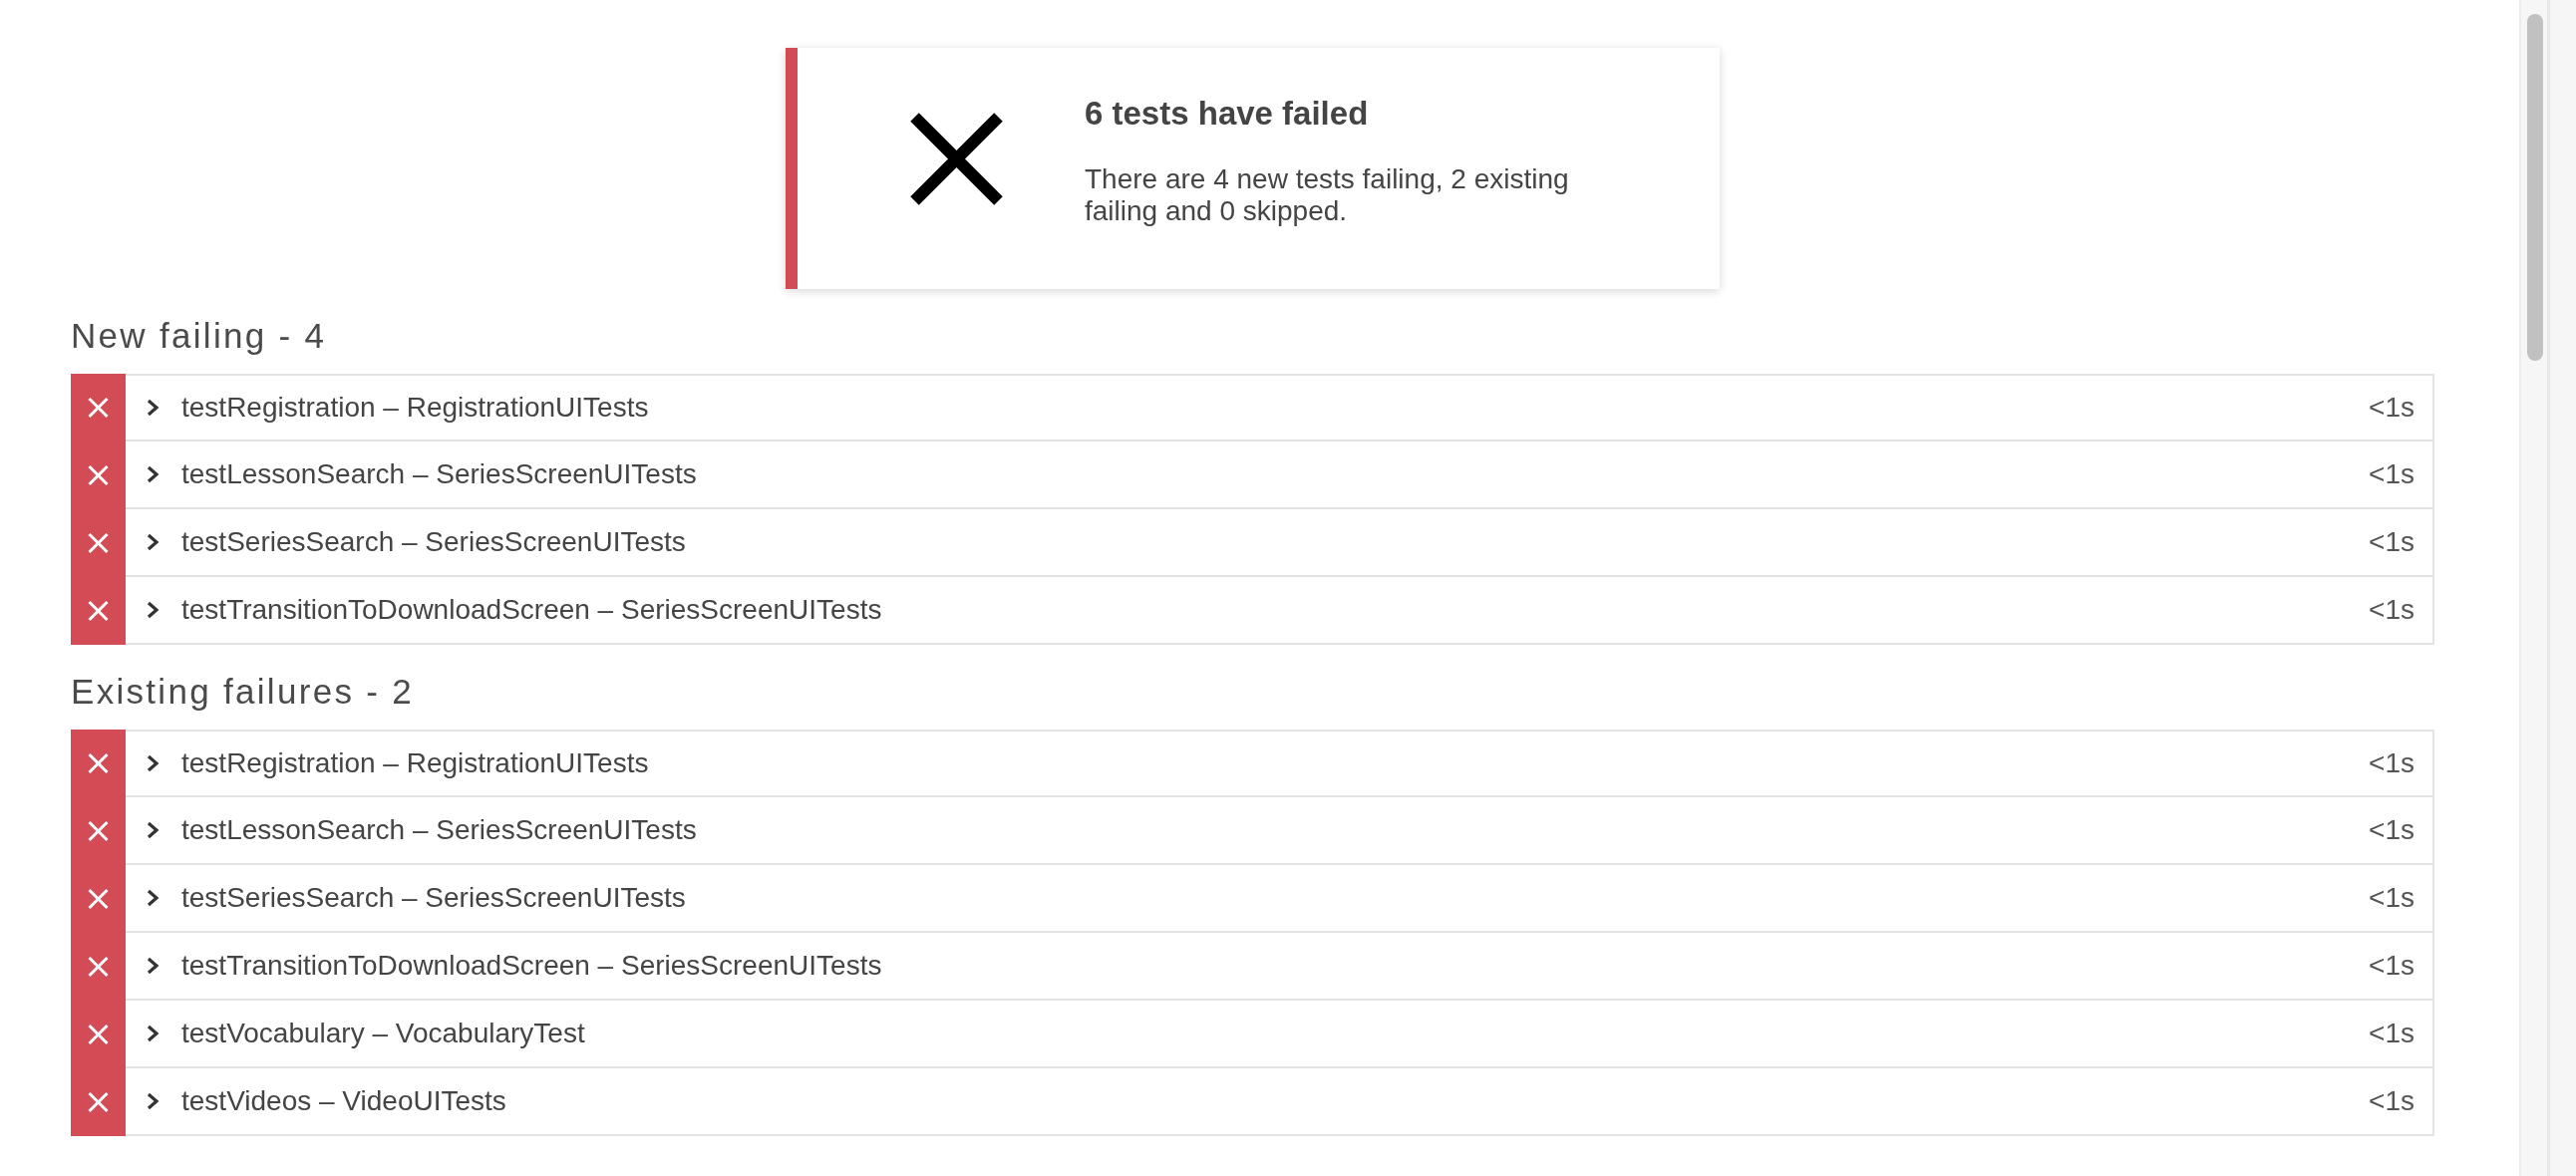  Describe the element at coordinates (1280, 1102) in the screenshot. I see `test-row: testVideos – VideoUITests <1s` at that location.